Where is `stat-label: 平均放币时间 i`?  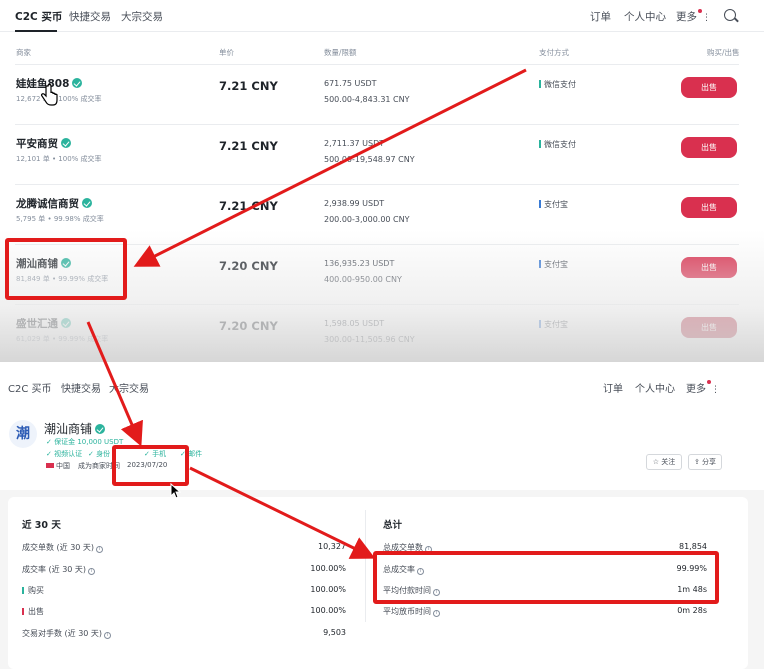 stat-label: 平均放币时间 i is located at coordinates (411, 611).